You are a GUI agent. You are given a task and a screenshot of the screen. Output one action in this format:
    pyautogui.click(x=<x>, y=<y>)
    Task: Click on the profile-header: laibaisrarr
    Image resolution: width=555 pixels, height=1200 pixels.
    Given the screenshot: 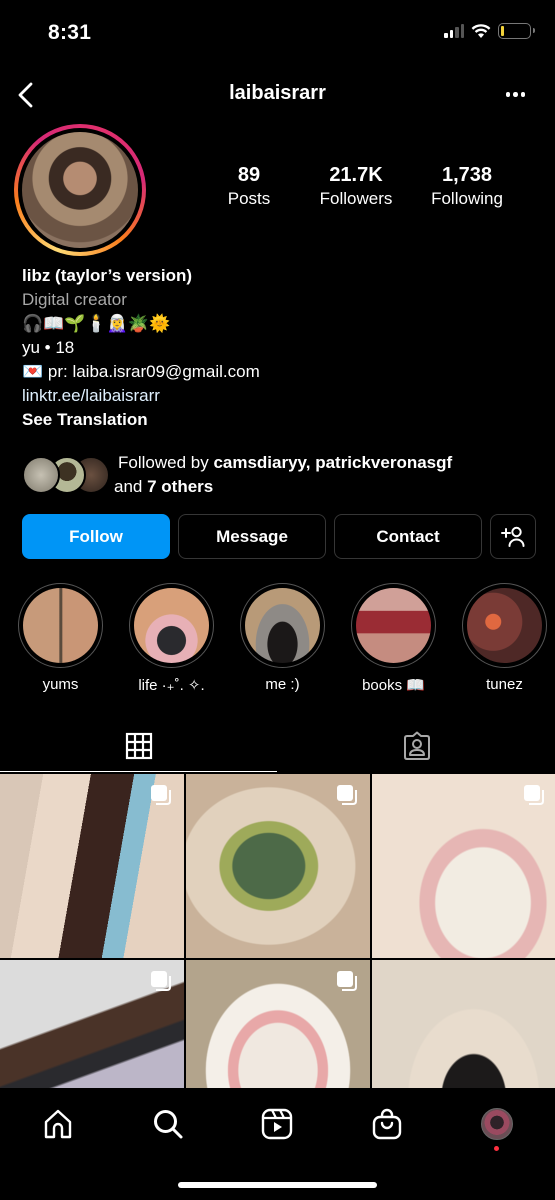 What is the action you would take?
    pyautogui.click(x=277, y=95)
    